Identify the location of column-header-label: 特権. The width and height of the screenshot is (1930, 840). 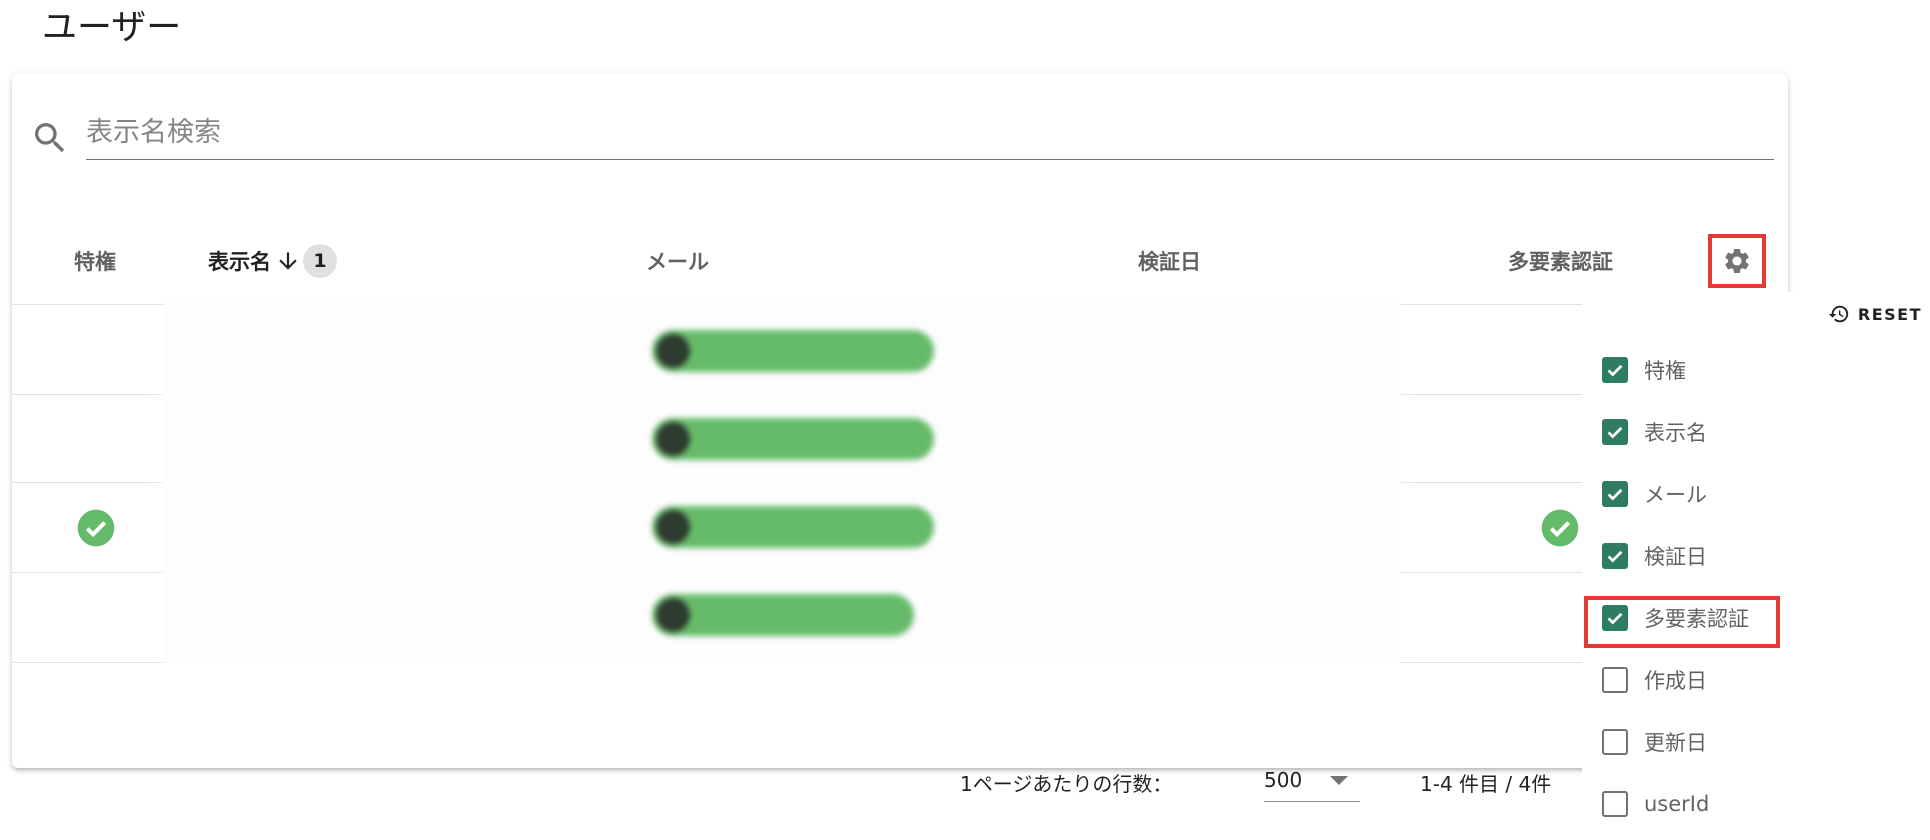
(95, 262).